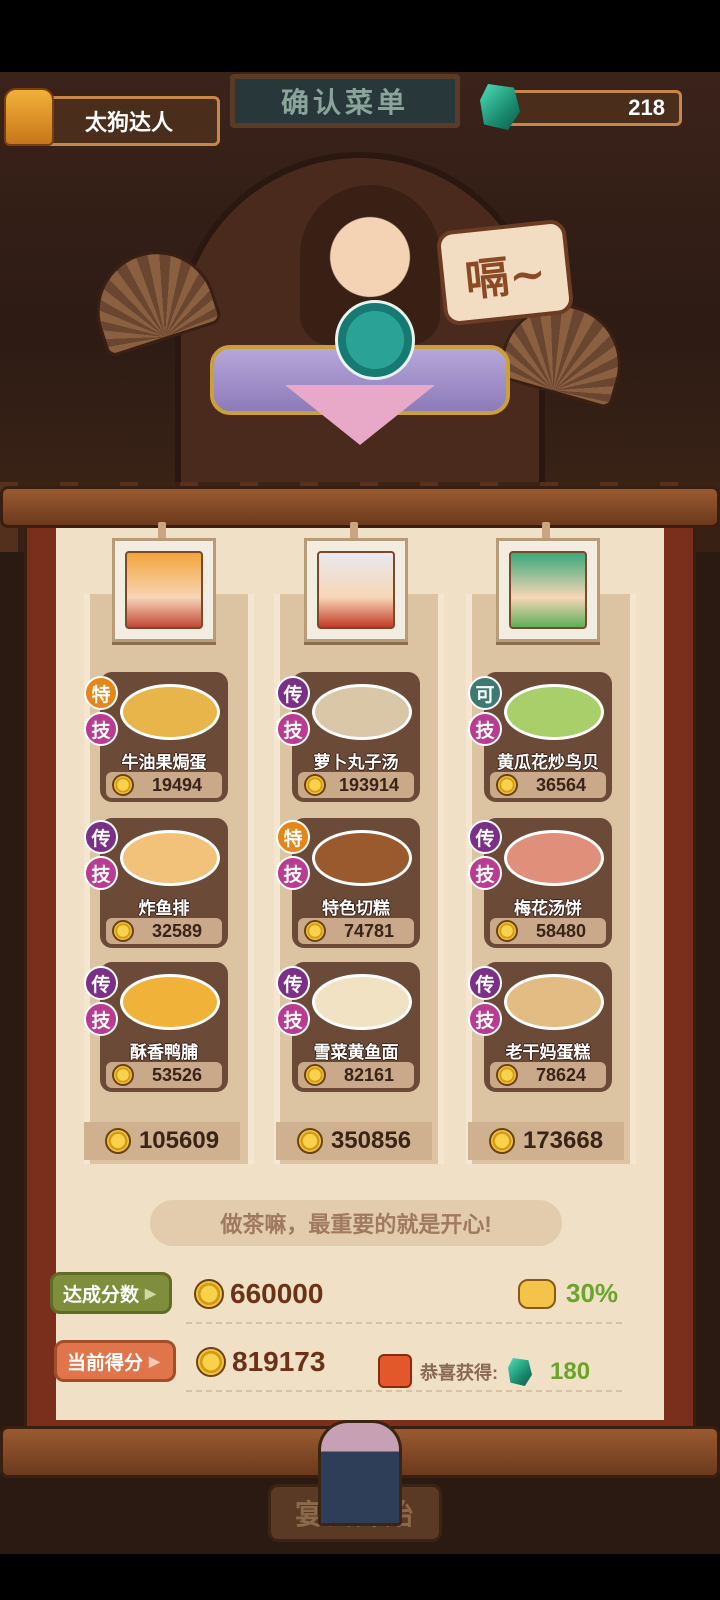  I want to click on dish-card: 雪菜黄鱼面 82161, so click(356, 1027).